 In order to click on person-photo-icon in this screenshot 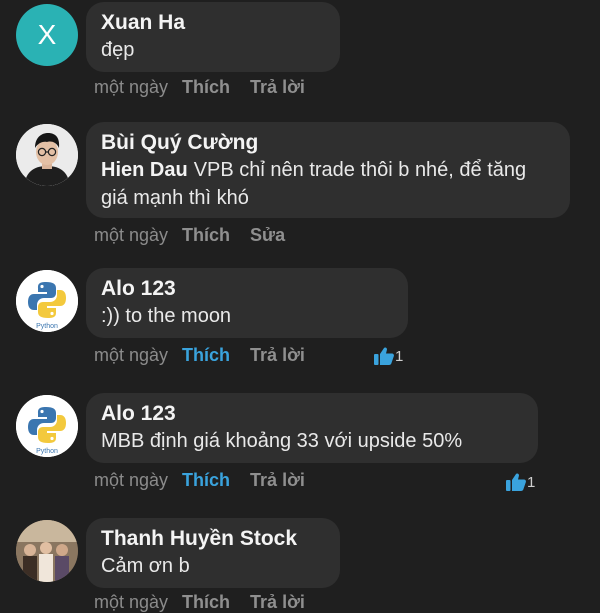, I will do `click(47, 155)`.